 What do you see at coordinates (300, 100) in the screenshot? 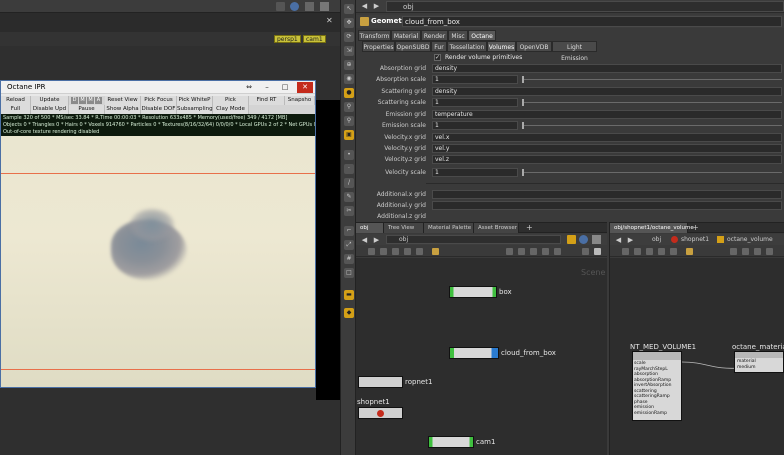
I see `snapshot-button: Snapsho` at bounding box center [300, 100].